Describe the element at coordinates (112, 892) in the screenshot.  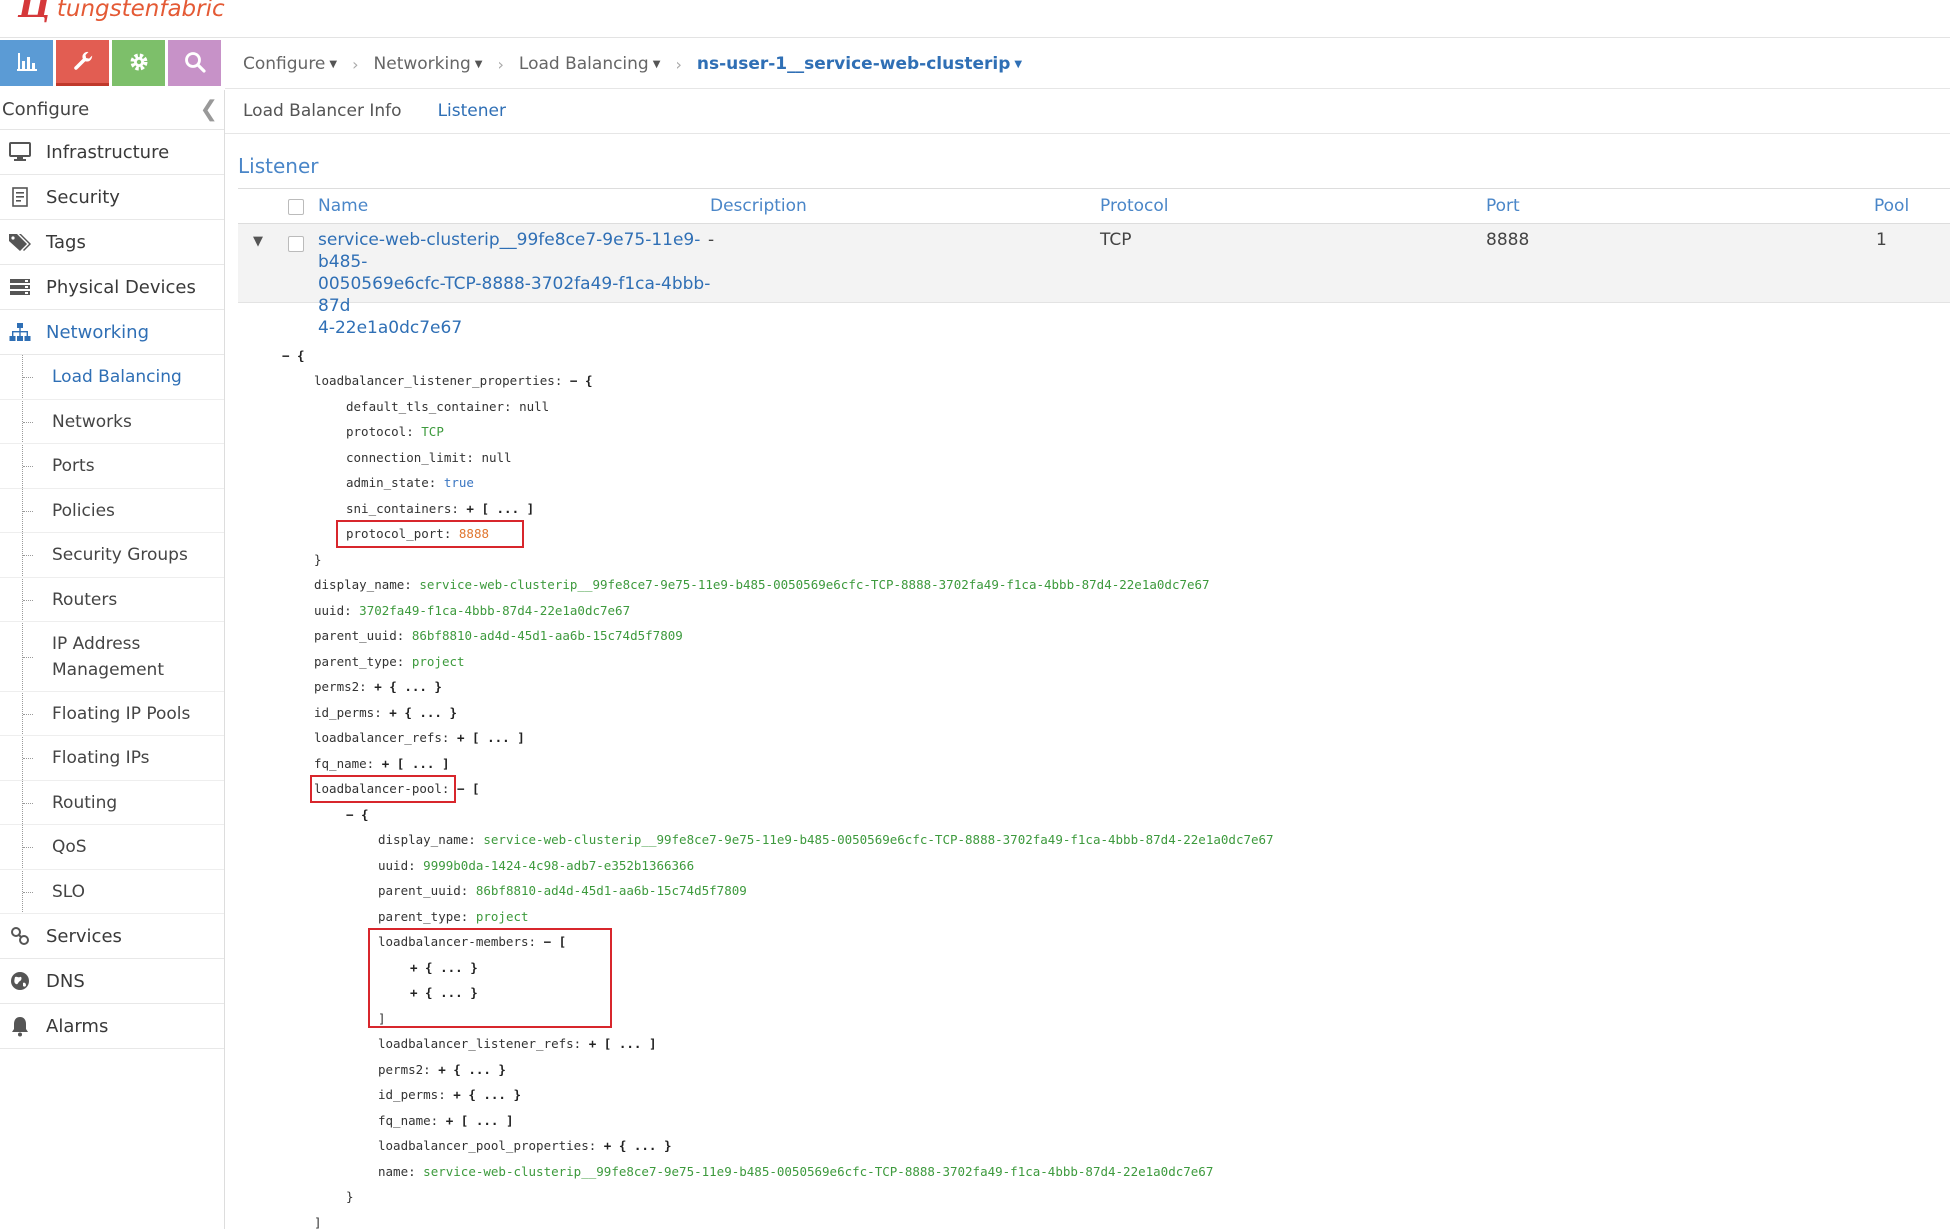
I see `sidebar-subitem-slo: SLO` at that location.